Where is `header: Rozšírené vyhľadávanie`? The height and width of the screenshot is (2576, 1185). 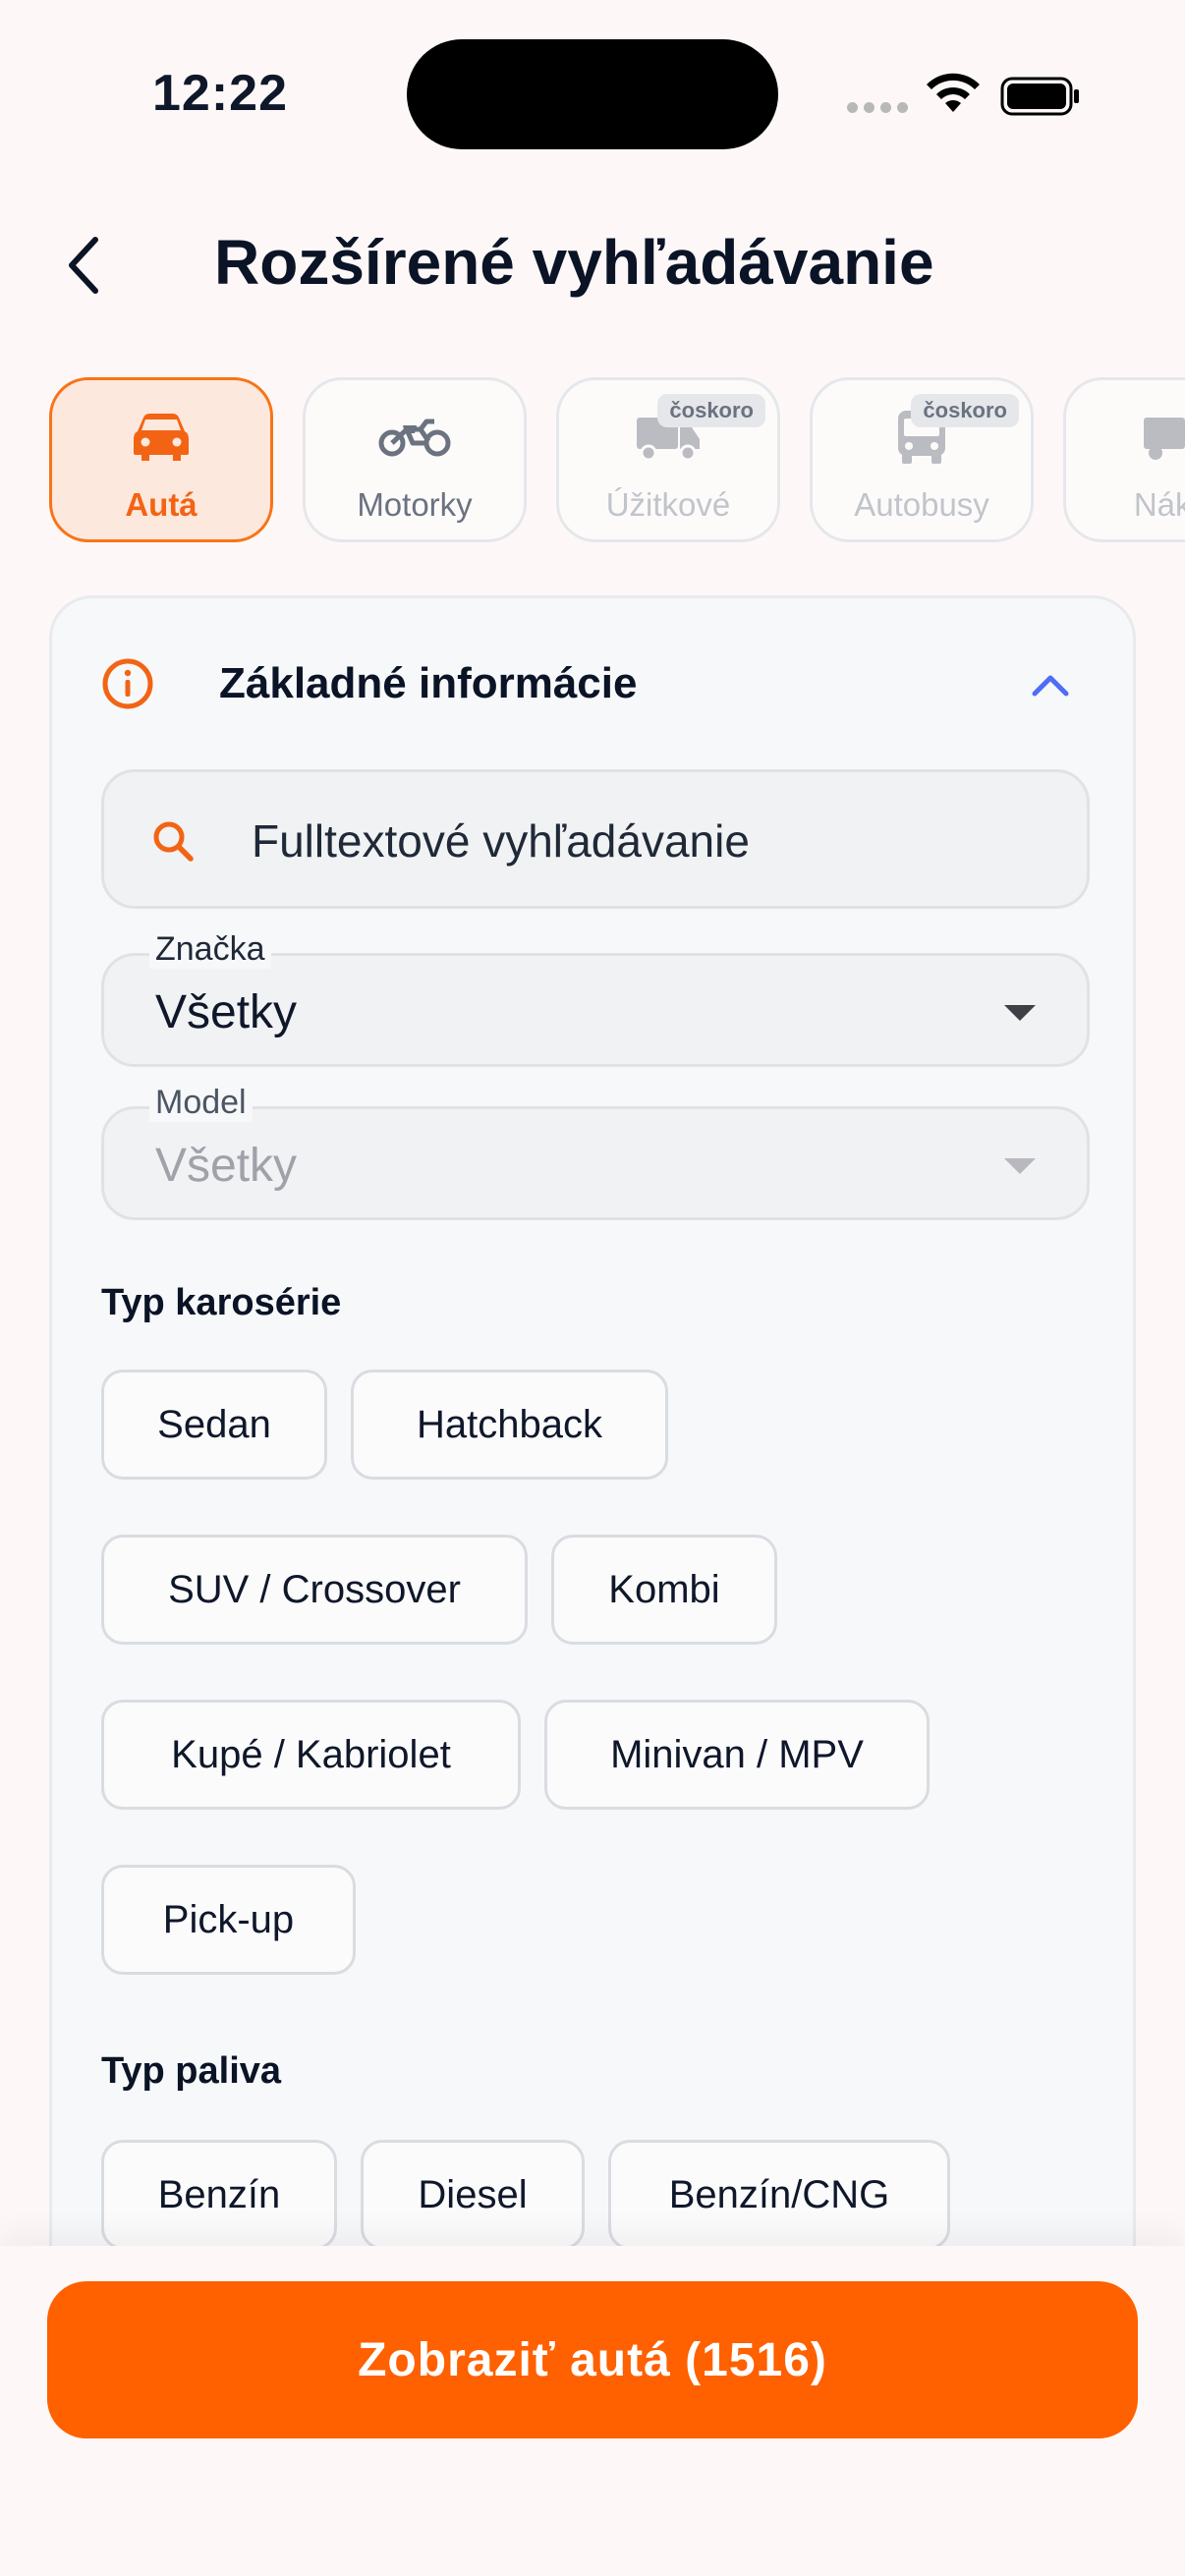
header: Rozšírené vyhľadávanie is located at coordinates (592, 265).